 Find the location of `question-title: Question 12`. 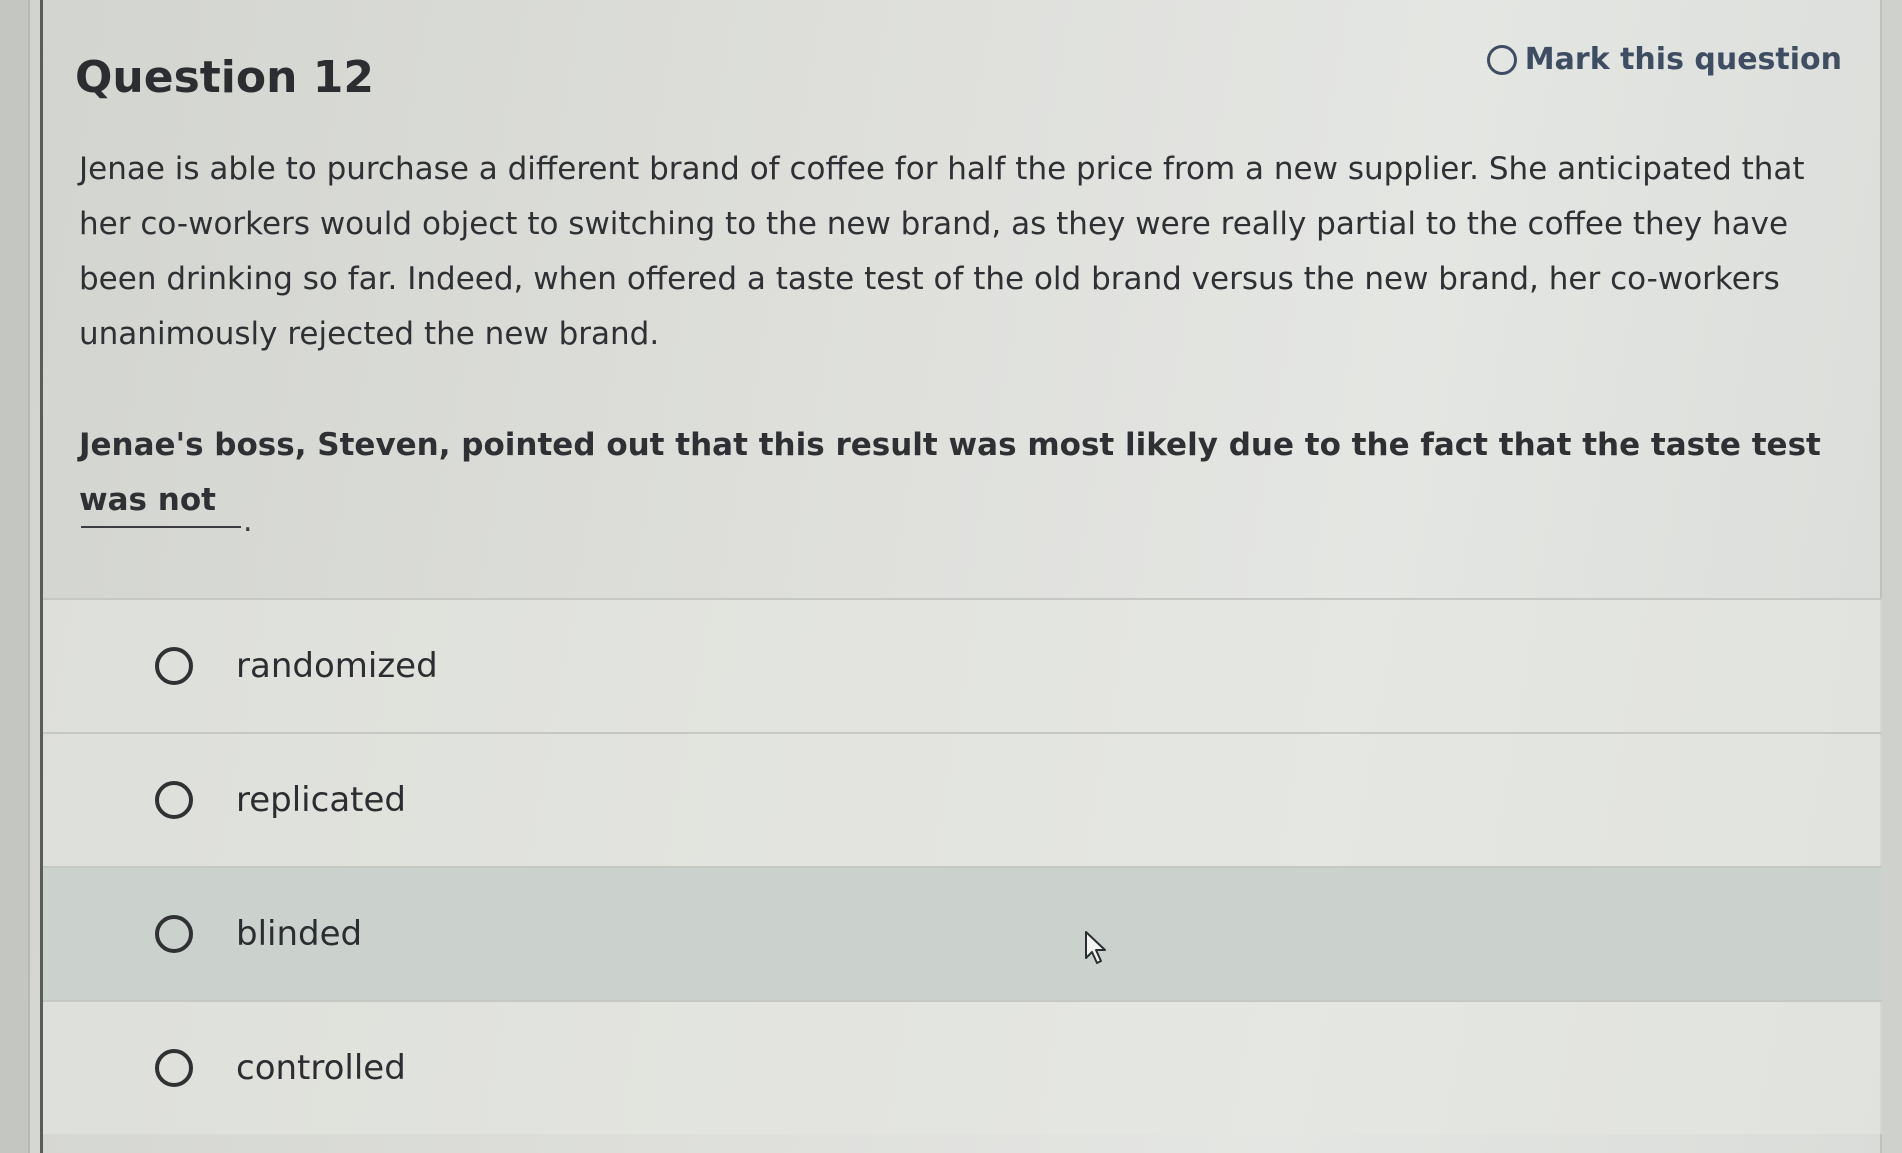

question-title: Question 12 is located at coordinates (224, 77).